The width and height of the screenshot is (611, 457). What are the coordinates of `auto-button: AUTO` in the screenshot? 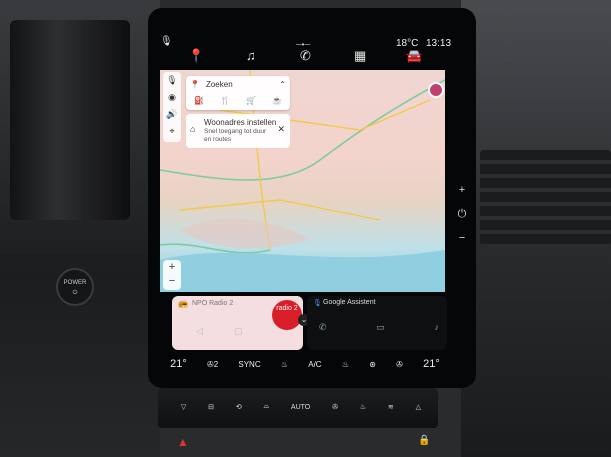 It's located at (300, 407).